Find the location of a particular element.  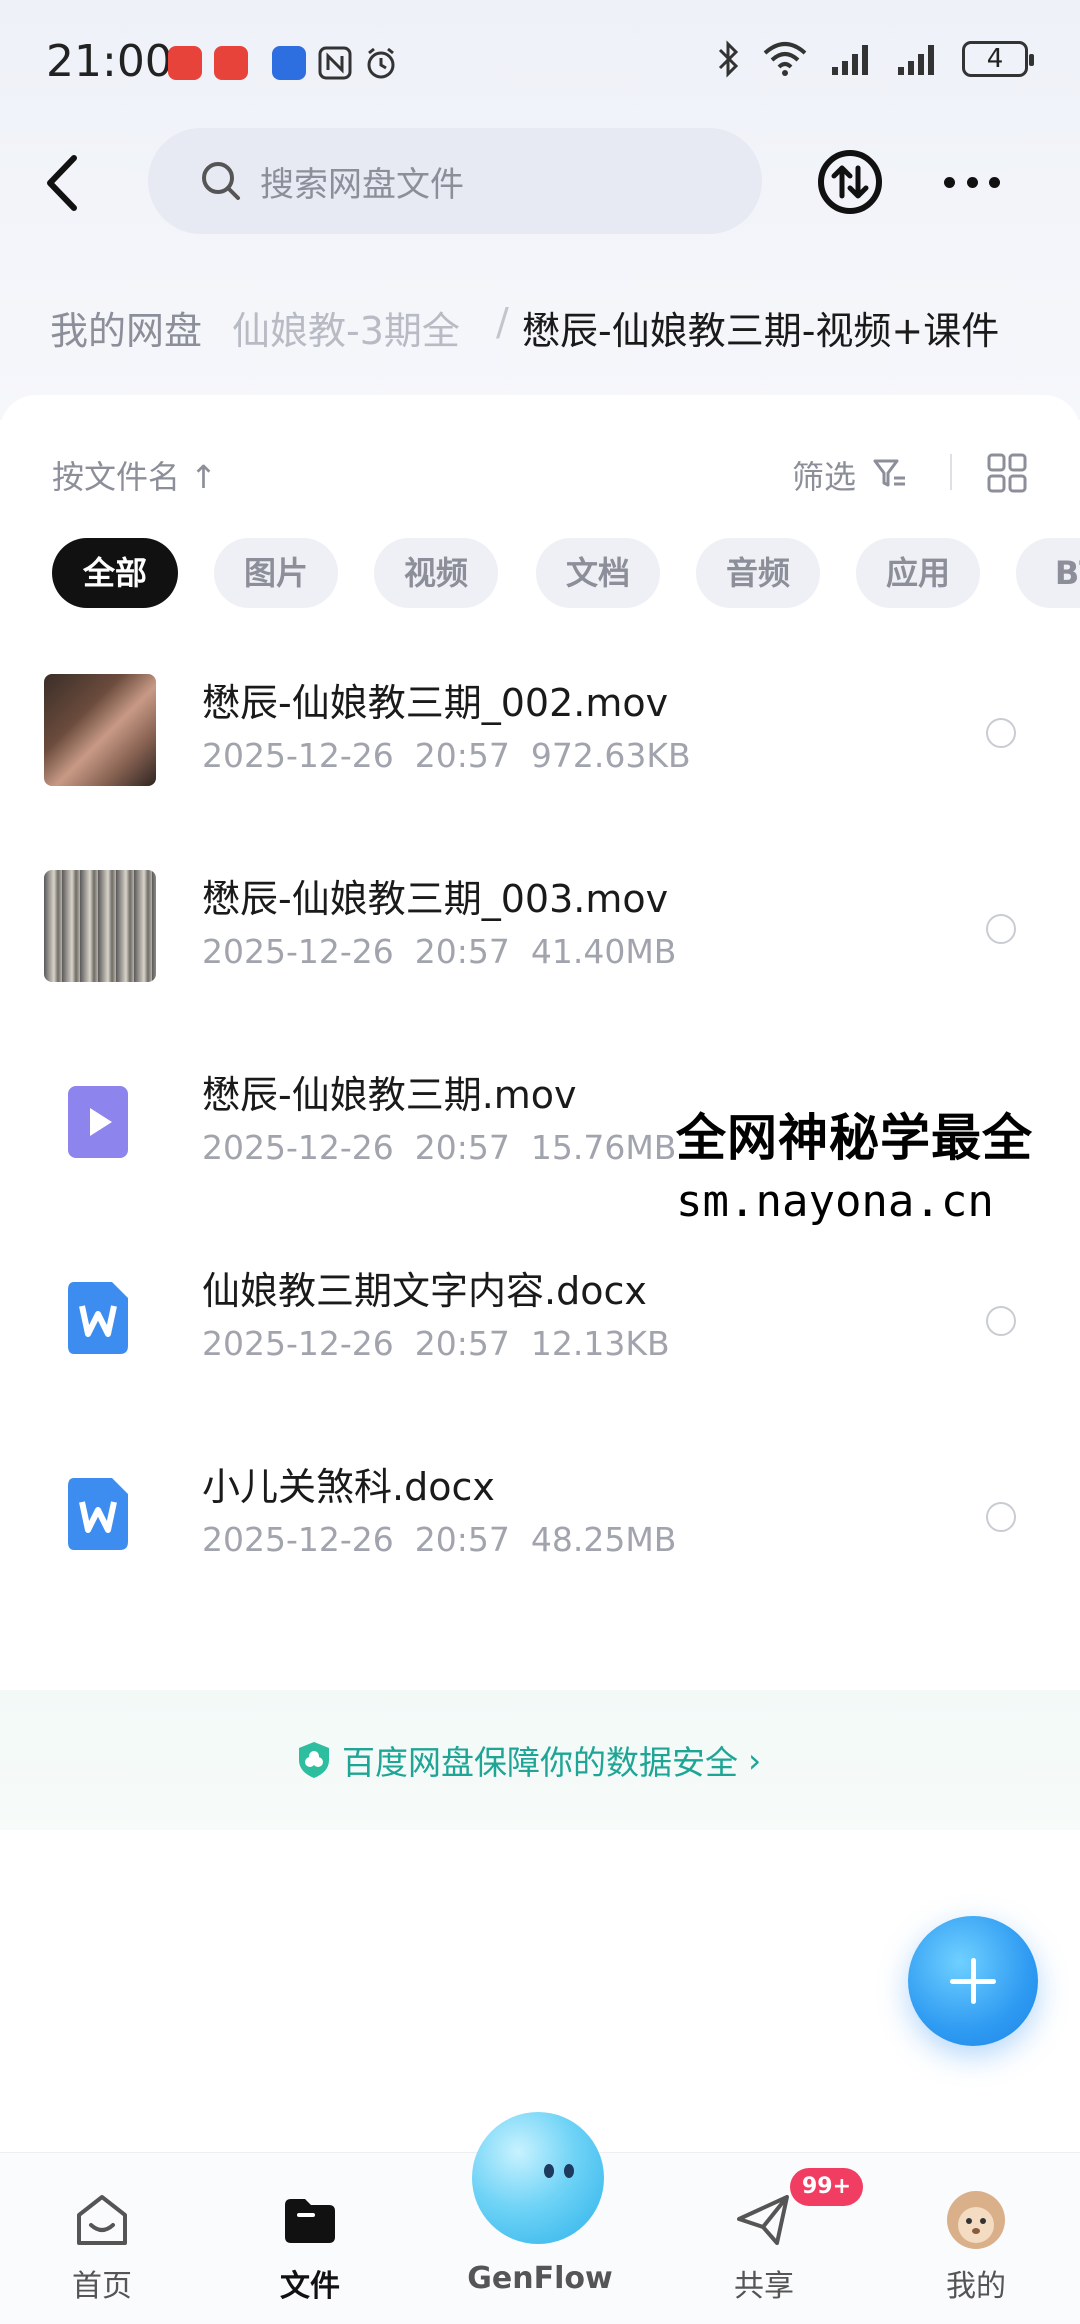

security-banner: 百度网盘保障你的数据安全 › is located at coordinates (540, 1760).